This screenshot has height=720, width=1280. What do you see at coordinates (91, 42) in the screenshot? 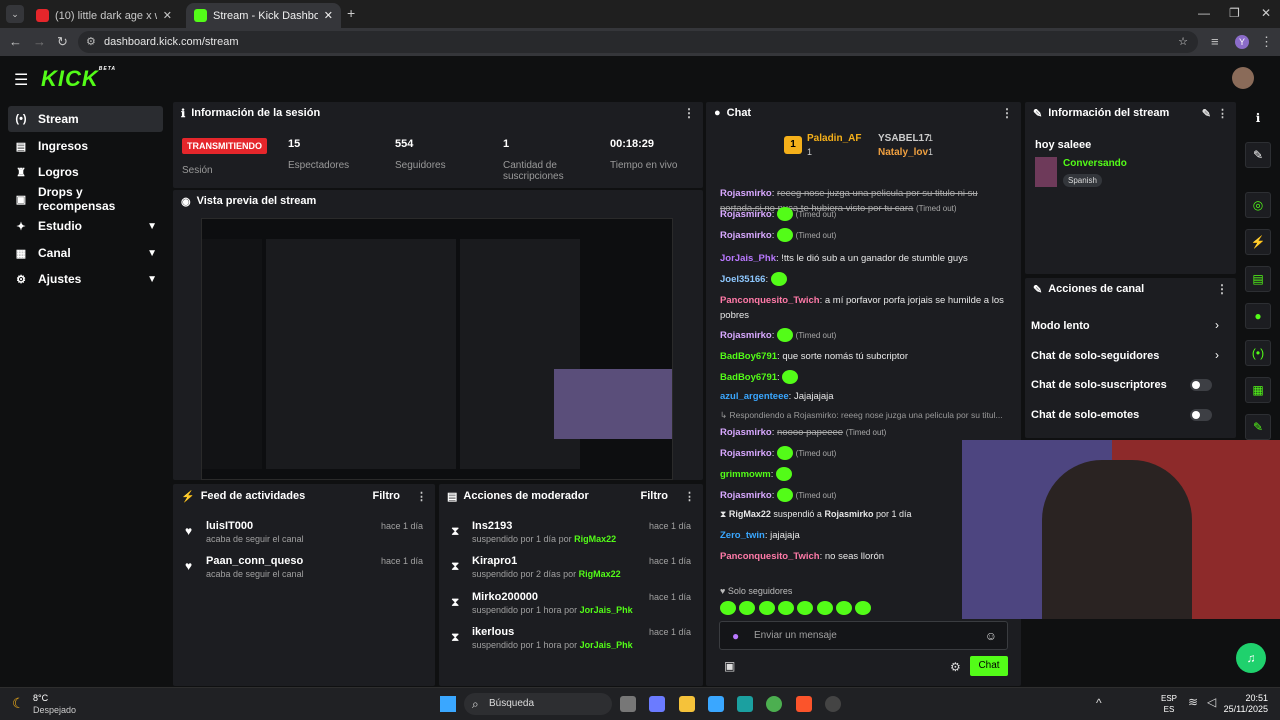
I see `site-info-icon: ⚙` at bounding box center [91, 42].